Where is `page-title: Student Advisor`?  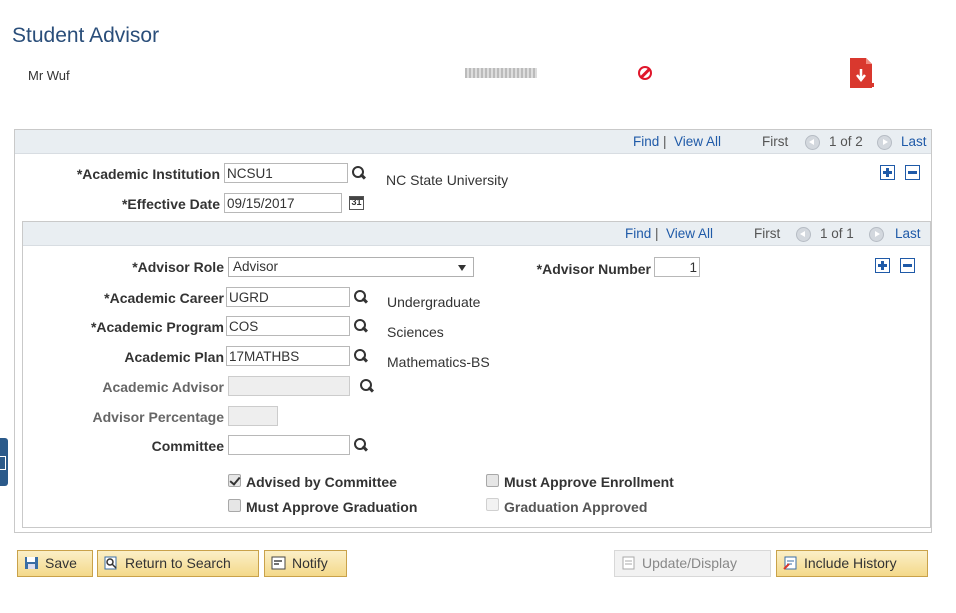 page-title: Student Advisor is located at coordinates (86, 35).